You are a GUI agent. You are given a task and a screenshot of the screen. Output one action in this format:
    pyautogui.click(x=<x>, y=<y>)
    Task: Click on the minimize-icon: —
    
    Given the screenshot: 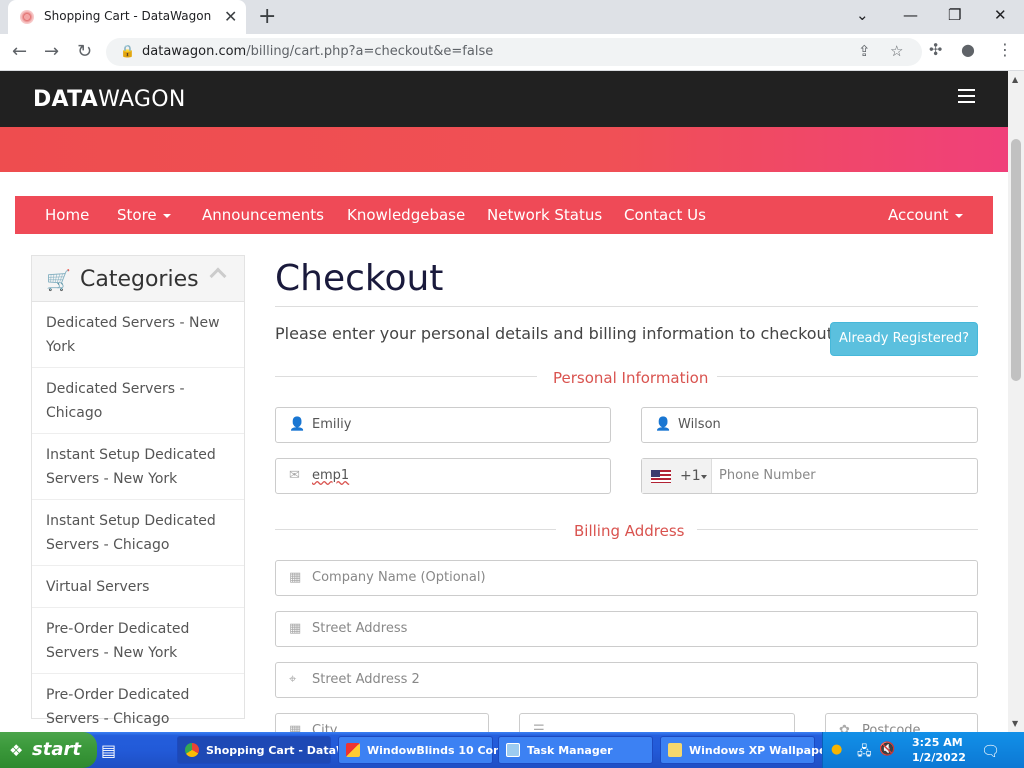 What is the action you would take?
    pyautogui.click(x=910, y=15)
    